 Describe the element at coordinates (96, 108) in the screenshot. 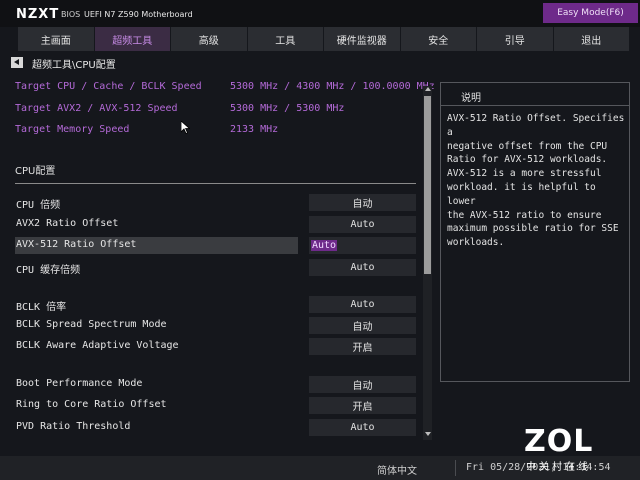

I see `target-label: Target AVX2 / AVX-512 Speed` at that location.